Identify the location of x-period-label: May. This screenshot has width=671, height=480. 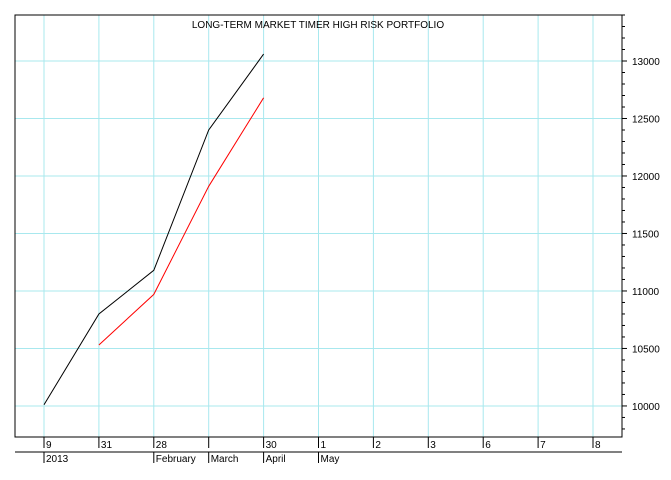
(330, 459).